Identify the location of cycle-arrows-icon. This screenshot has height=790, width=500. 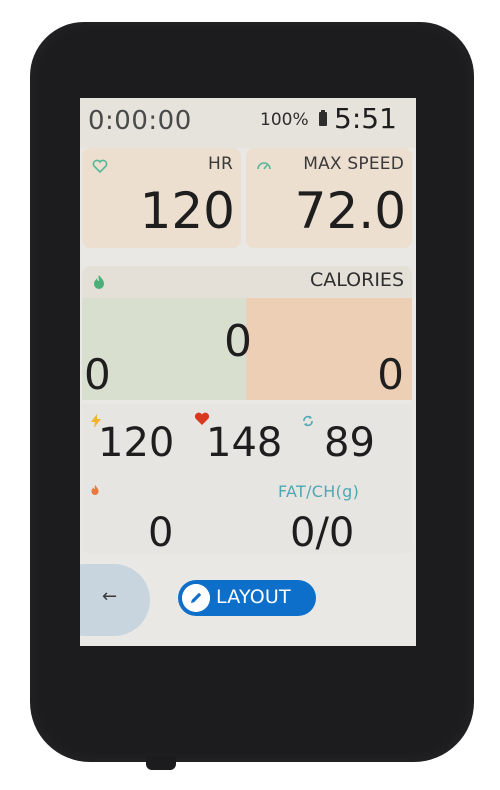
(308, 421).